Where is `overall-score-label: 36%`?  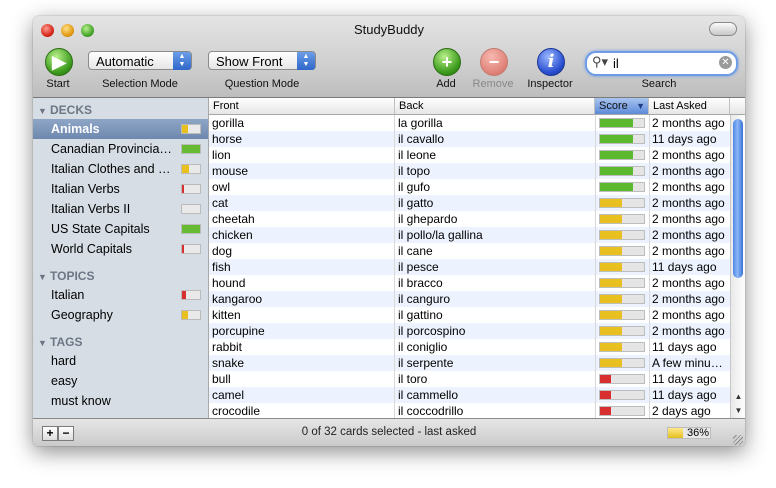 overall-score-label: 36% is located at coordinates (698, 433).